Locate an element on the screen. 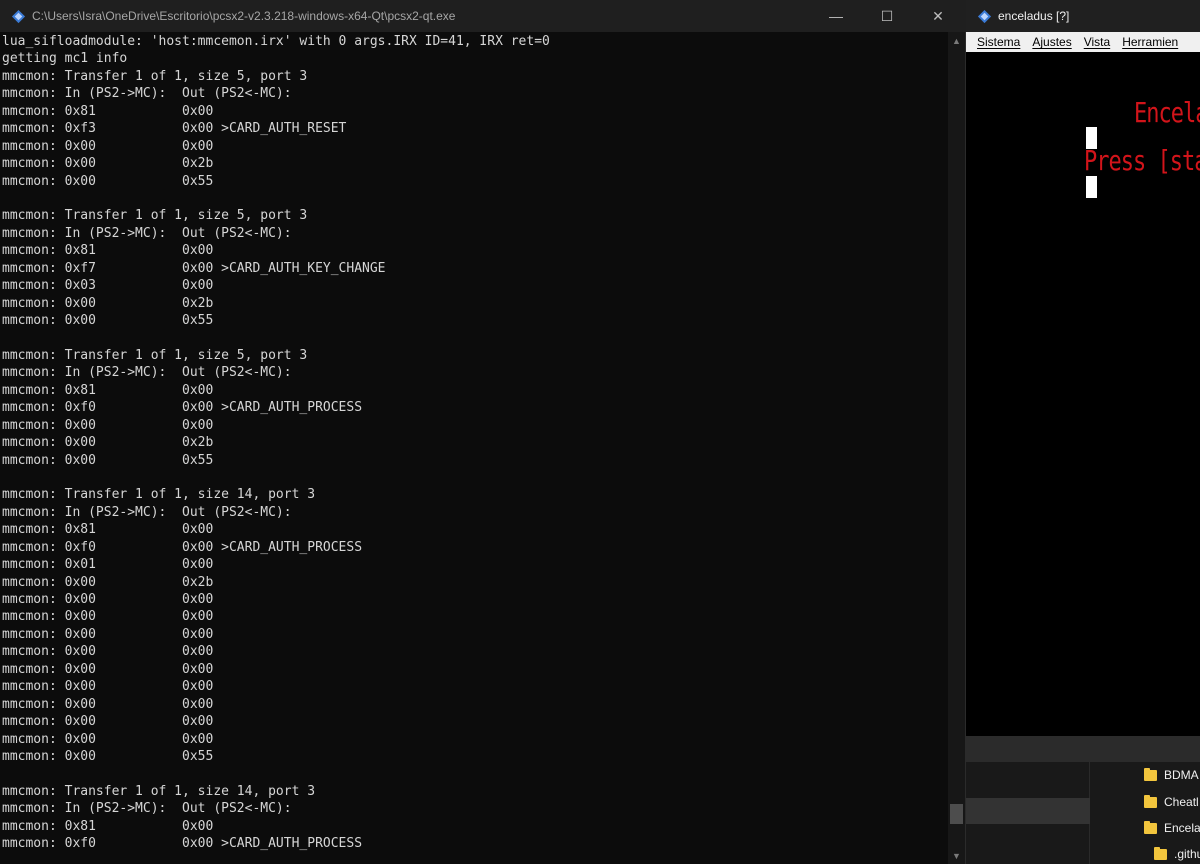  maximize-icon: ☐ is located at coordinates (887, 15).